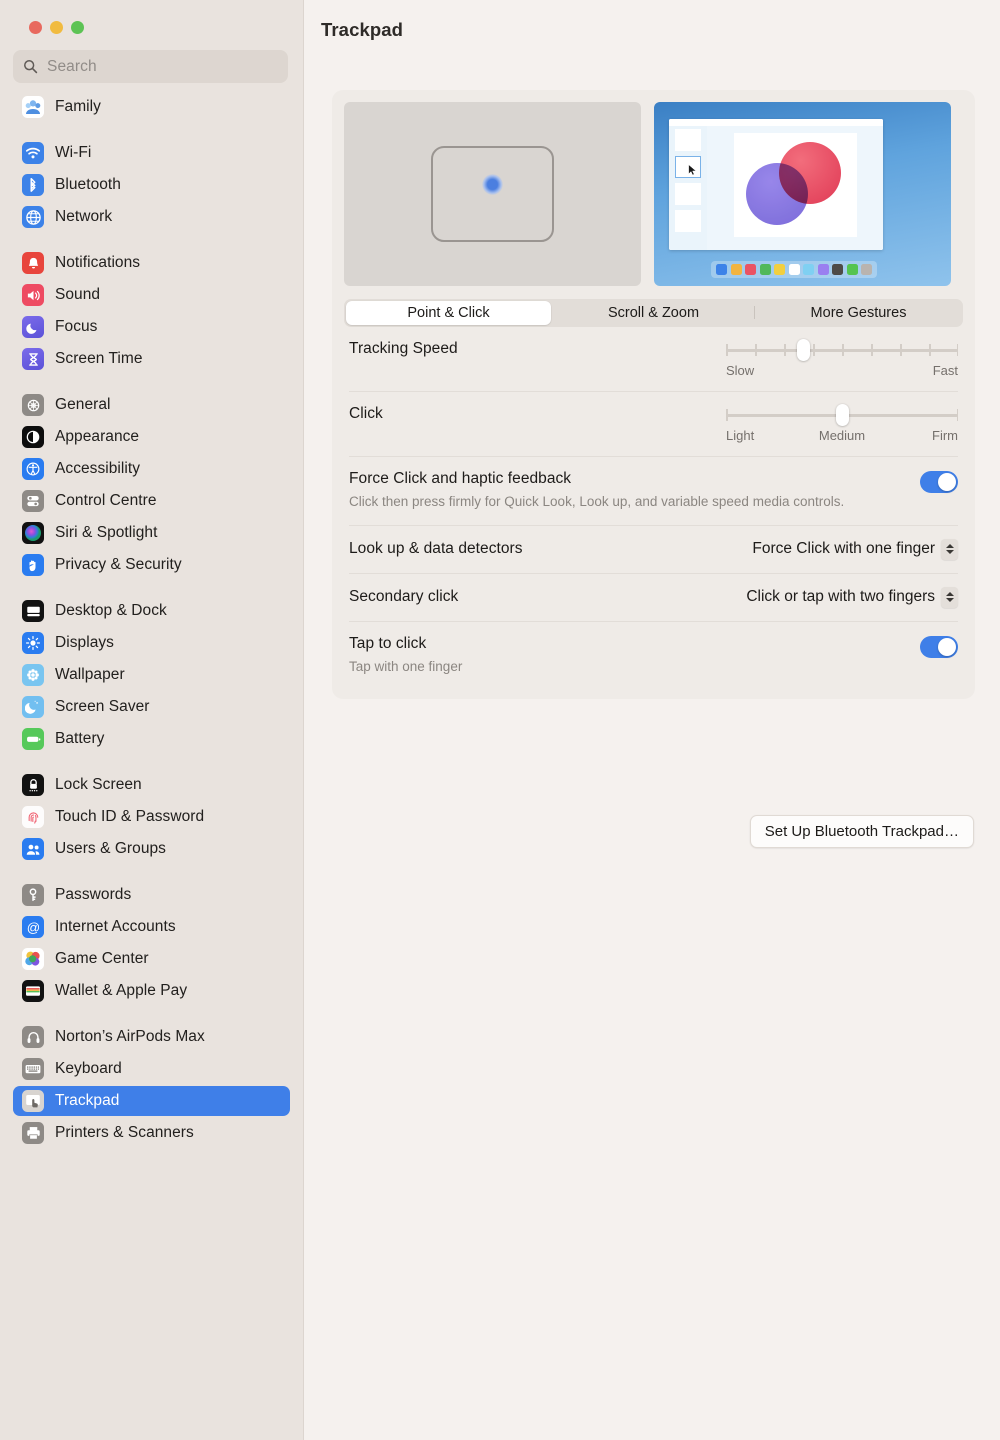 The height and width of the screenshot is (1440, 1000). Describe the element at coordinates (88, 1068) in the screenshot. I see `sidebar-item-label: Keyboard` at that location.